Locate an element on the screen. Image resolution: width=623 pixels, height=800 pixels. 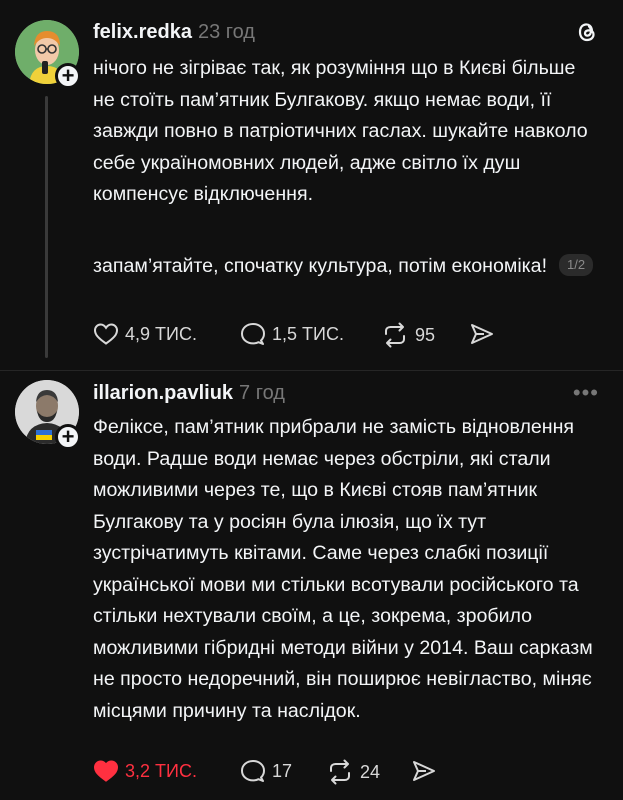
like-button: 4,9 ТИС. is located at coordinates (145, 334).